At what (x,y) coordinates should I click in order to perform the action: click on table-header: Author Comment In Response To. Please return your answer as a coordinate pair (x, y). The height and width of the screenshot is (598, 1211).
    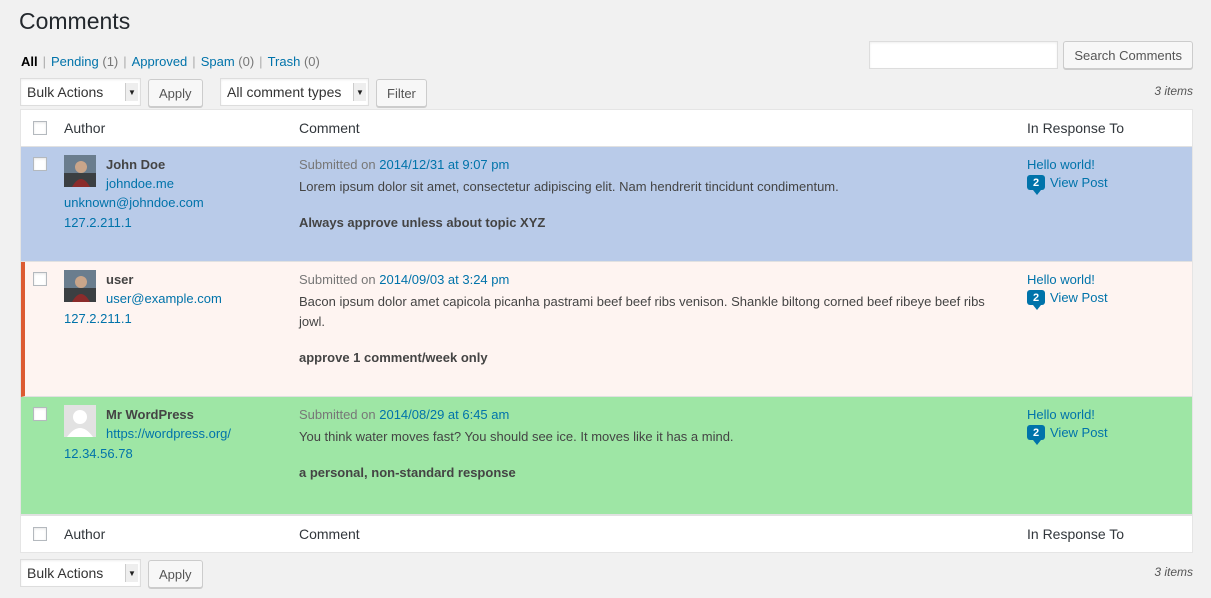
    Looking at the image, I should click on (606, 128).